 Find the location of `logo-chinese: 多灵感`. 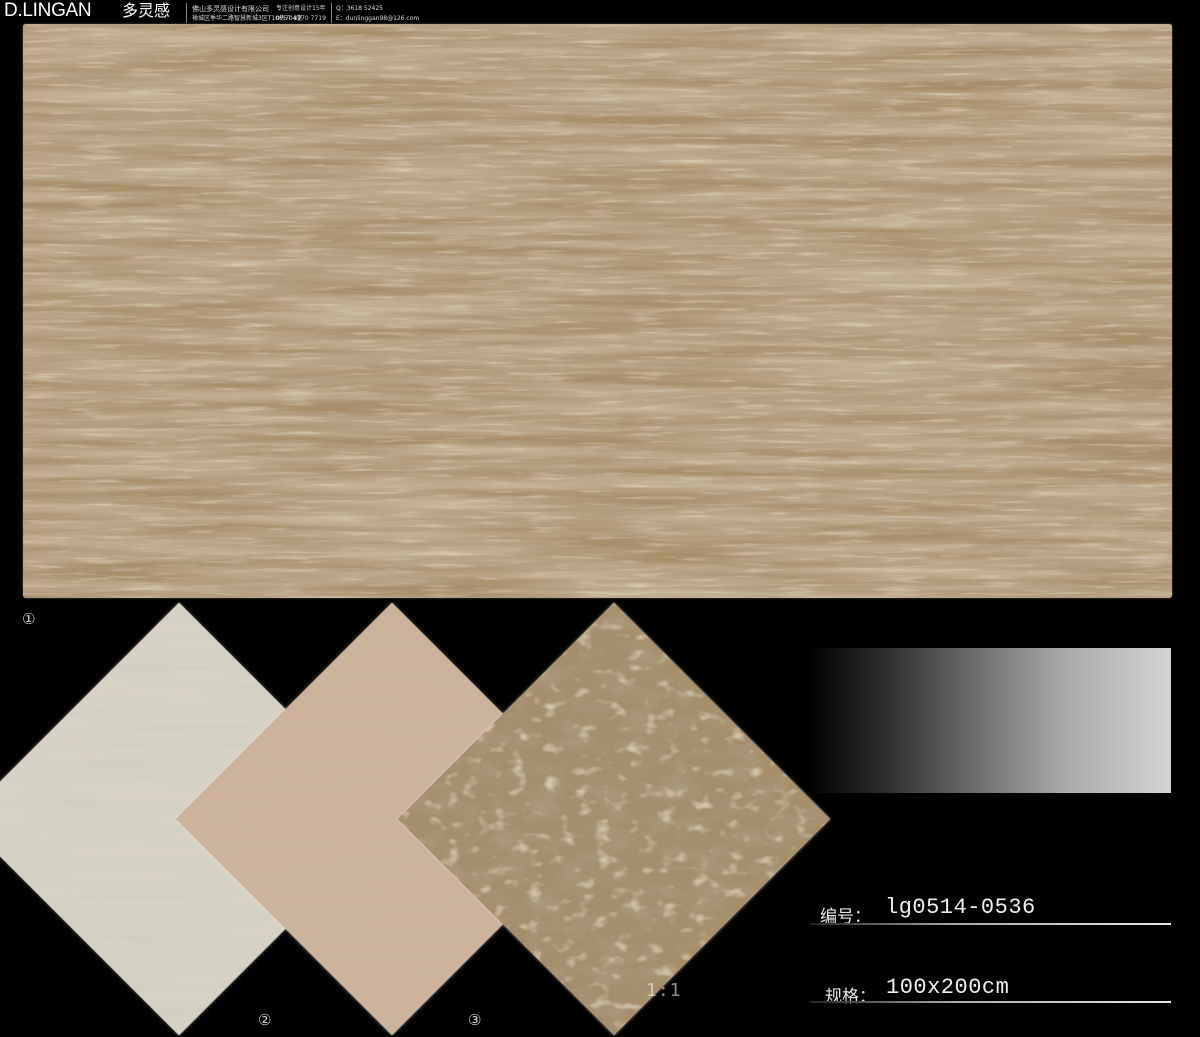

logo-chinese: 多灵感 is located at coordinates (146, 10).